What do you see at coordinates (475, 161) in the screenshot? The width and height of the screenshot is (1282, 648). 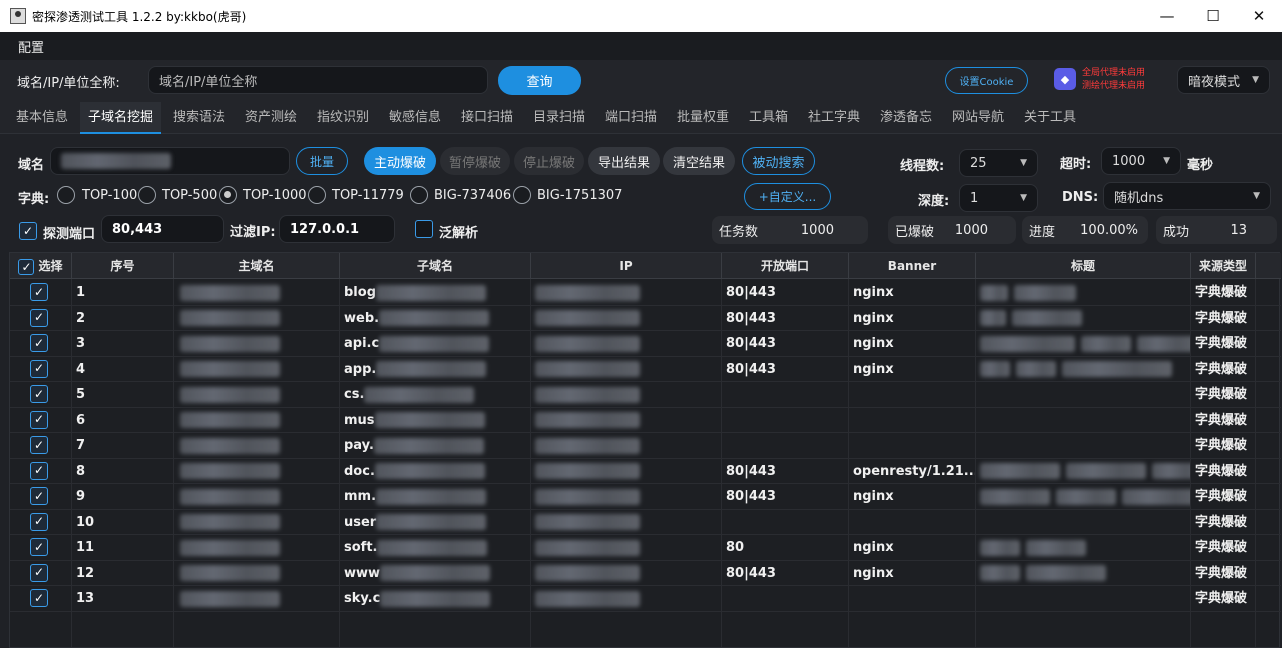 I see `pause-brute-button: 暂停爆破` at bounding box center [475, 161].